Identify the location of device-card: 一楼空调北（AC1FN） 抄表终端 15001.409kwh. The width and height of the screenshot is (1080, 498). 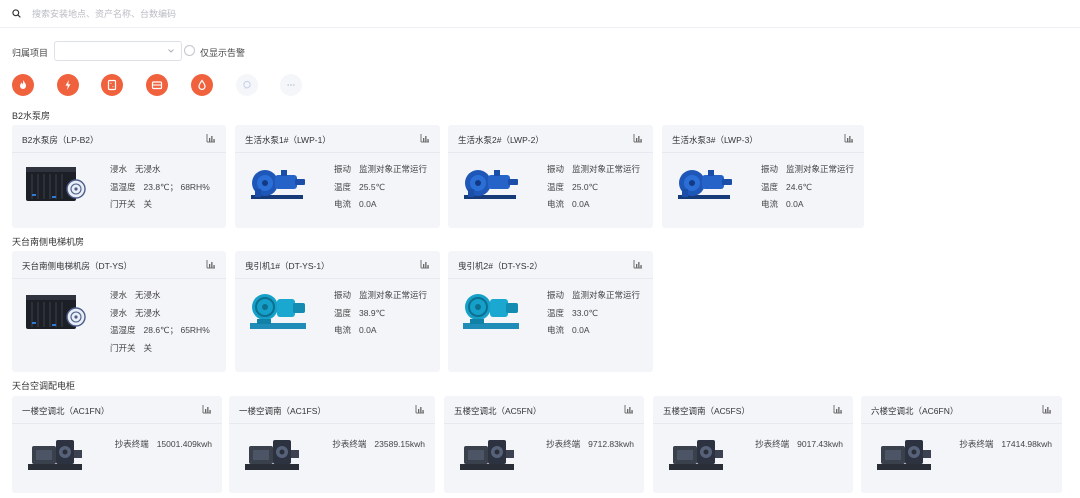
(117, 444).